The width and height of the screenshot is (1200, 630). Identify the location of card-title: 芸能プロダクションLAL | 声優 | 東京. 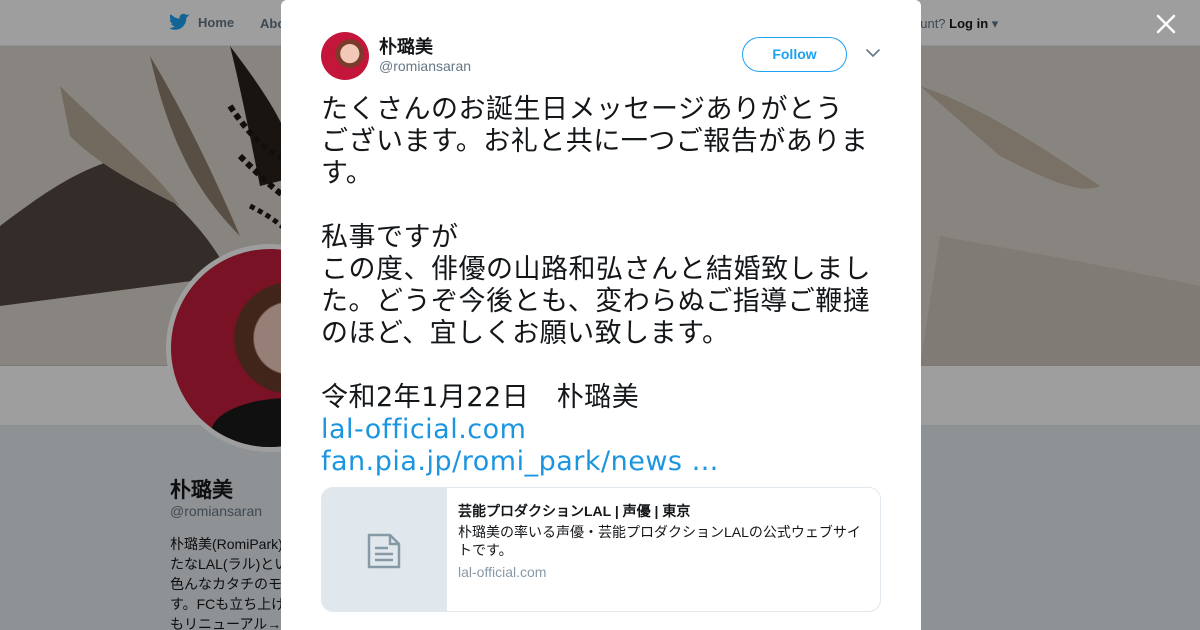
(574, 511).